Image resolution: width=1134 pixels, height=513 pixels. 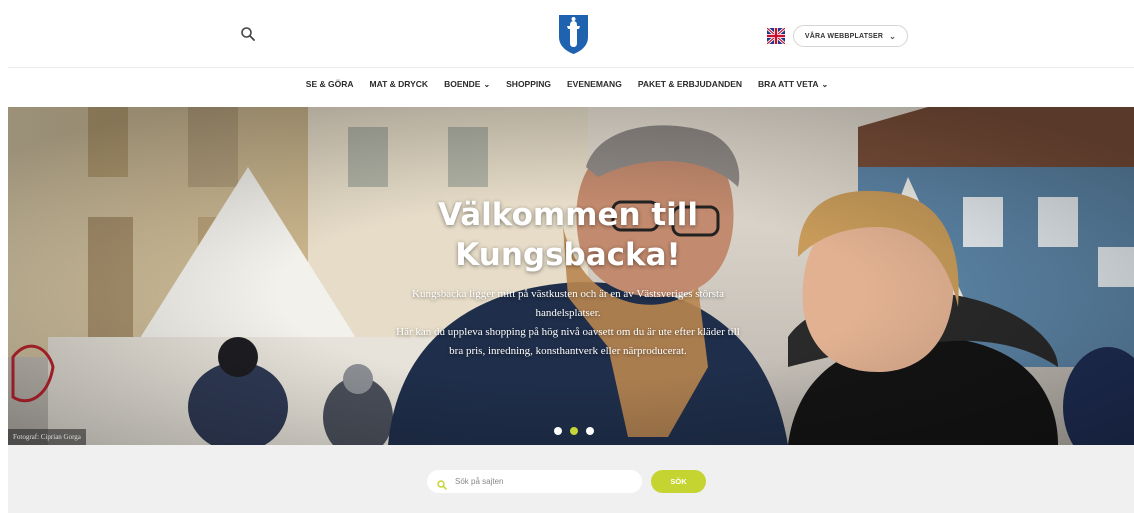 I want to click on our-websites-label: VÅRA WEBBPLATSER, so click(x=844, y=36).